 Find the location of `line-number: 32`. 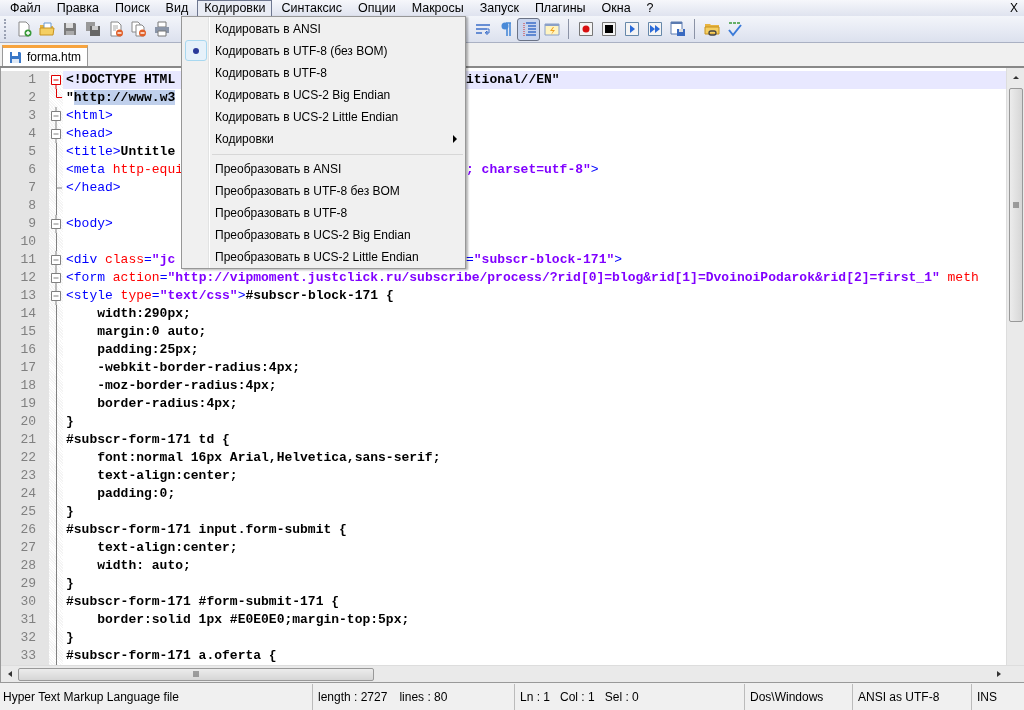

line-number: 32 is located at coordinates (25, 638).